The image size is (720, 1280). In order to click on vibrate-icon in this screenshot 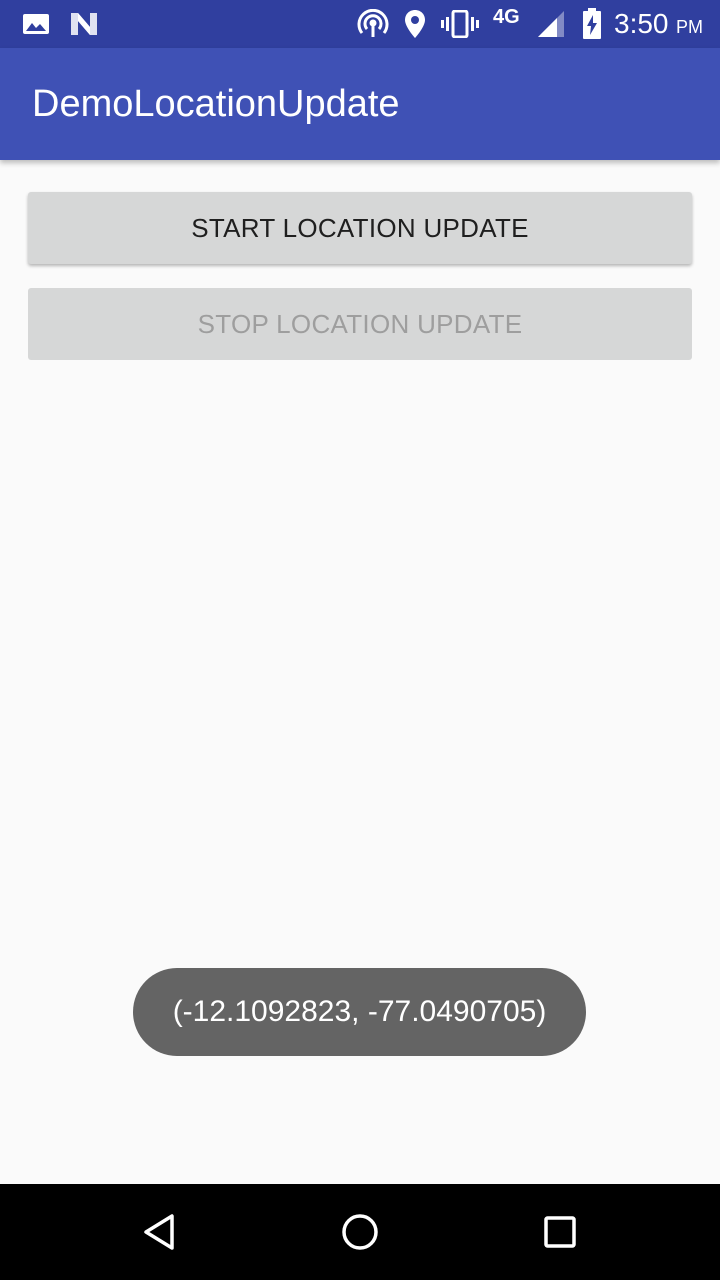, I will do `click(460, 24)`.